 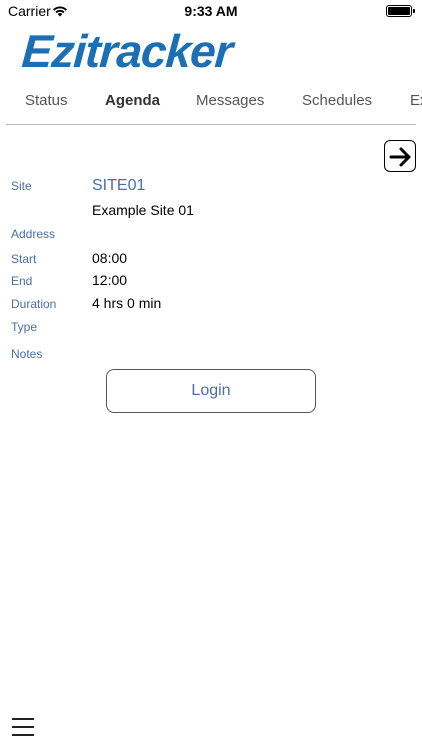 What do you see at coordinates (110, 280) in the screenshot?
I see `end-value: 12:00` at bounding box center [110, 280].